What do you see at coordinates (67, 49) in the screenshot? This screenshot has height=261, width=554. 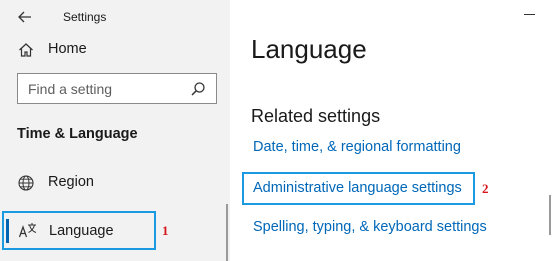 I see `sidebar-item-label: Home` at bounding box center [67, 49].